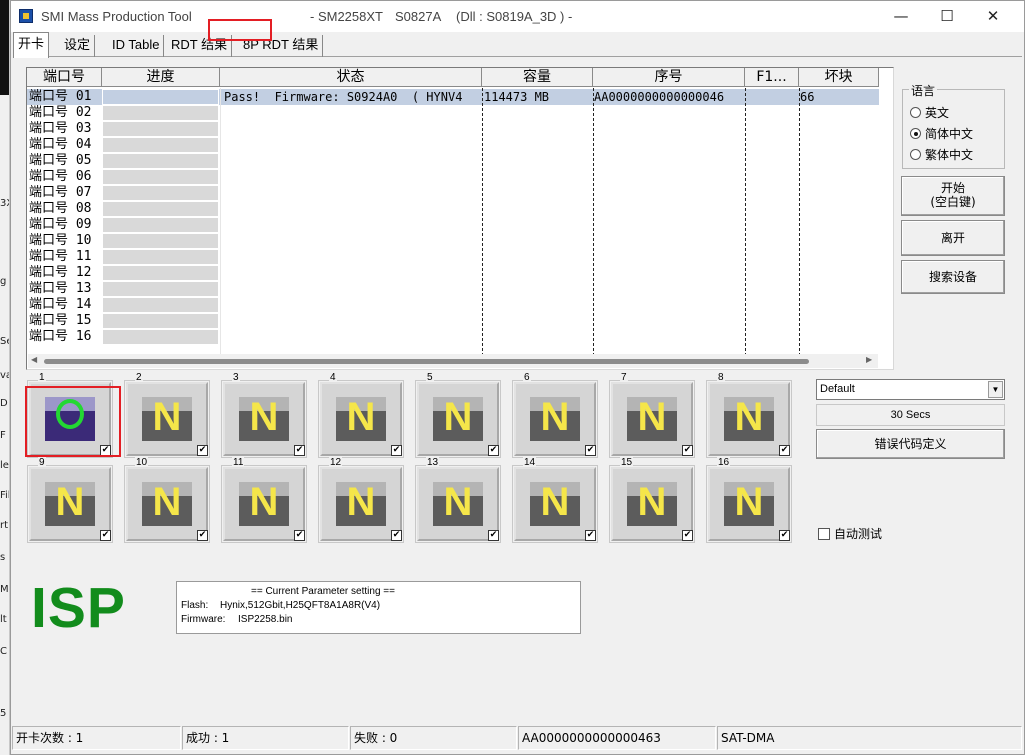 The width and height of the screenshot is (1025, 755). I want to click on table-row: 端口号 16, so click(453, 337).